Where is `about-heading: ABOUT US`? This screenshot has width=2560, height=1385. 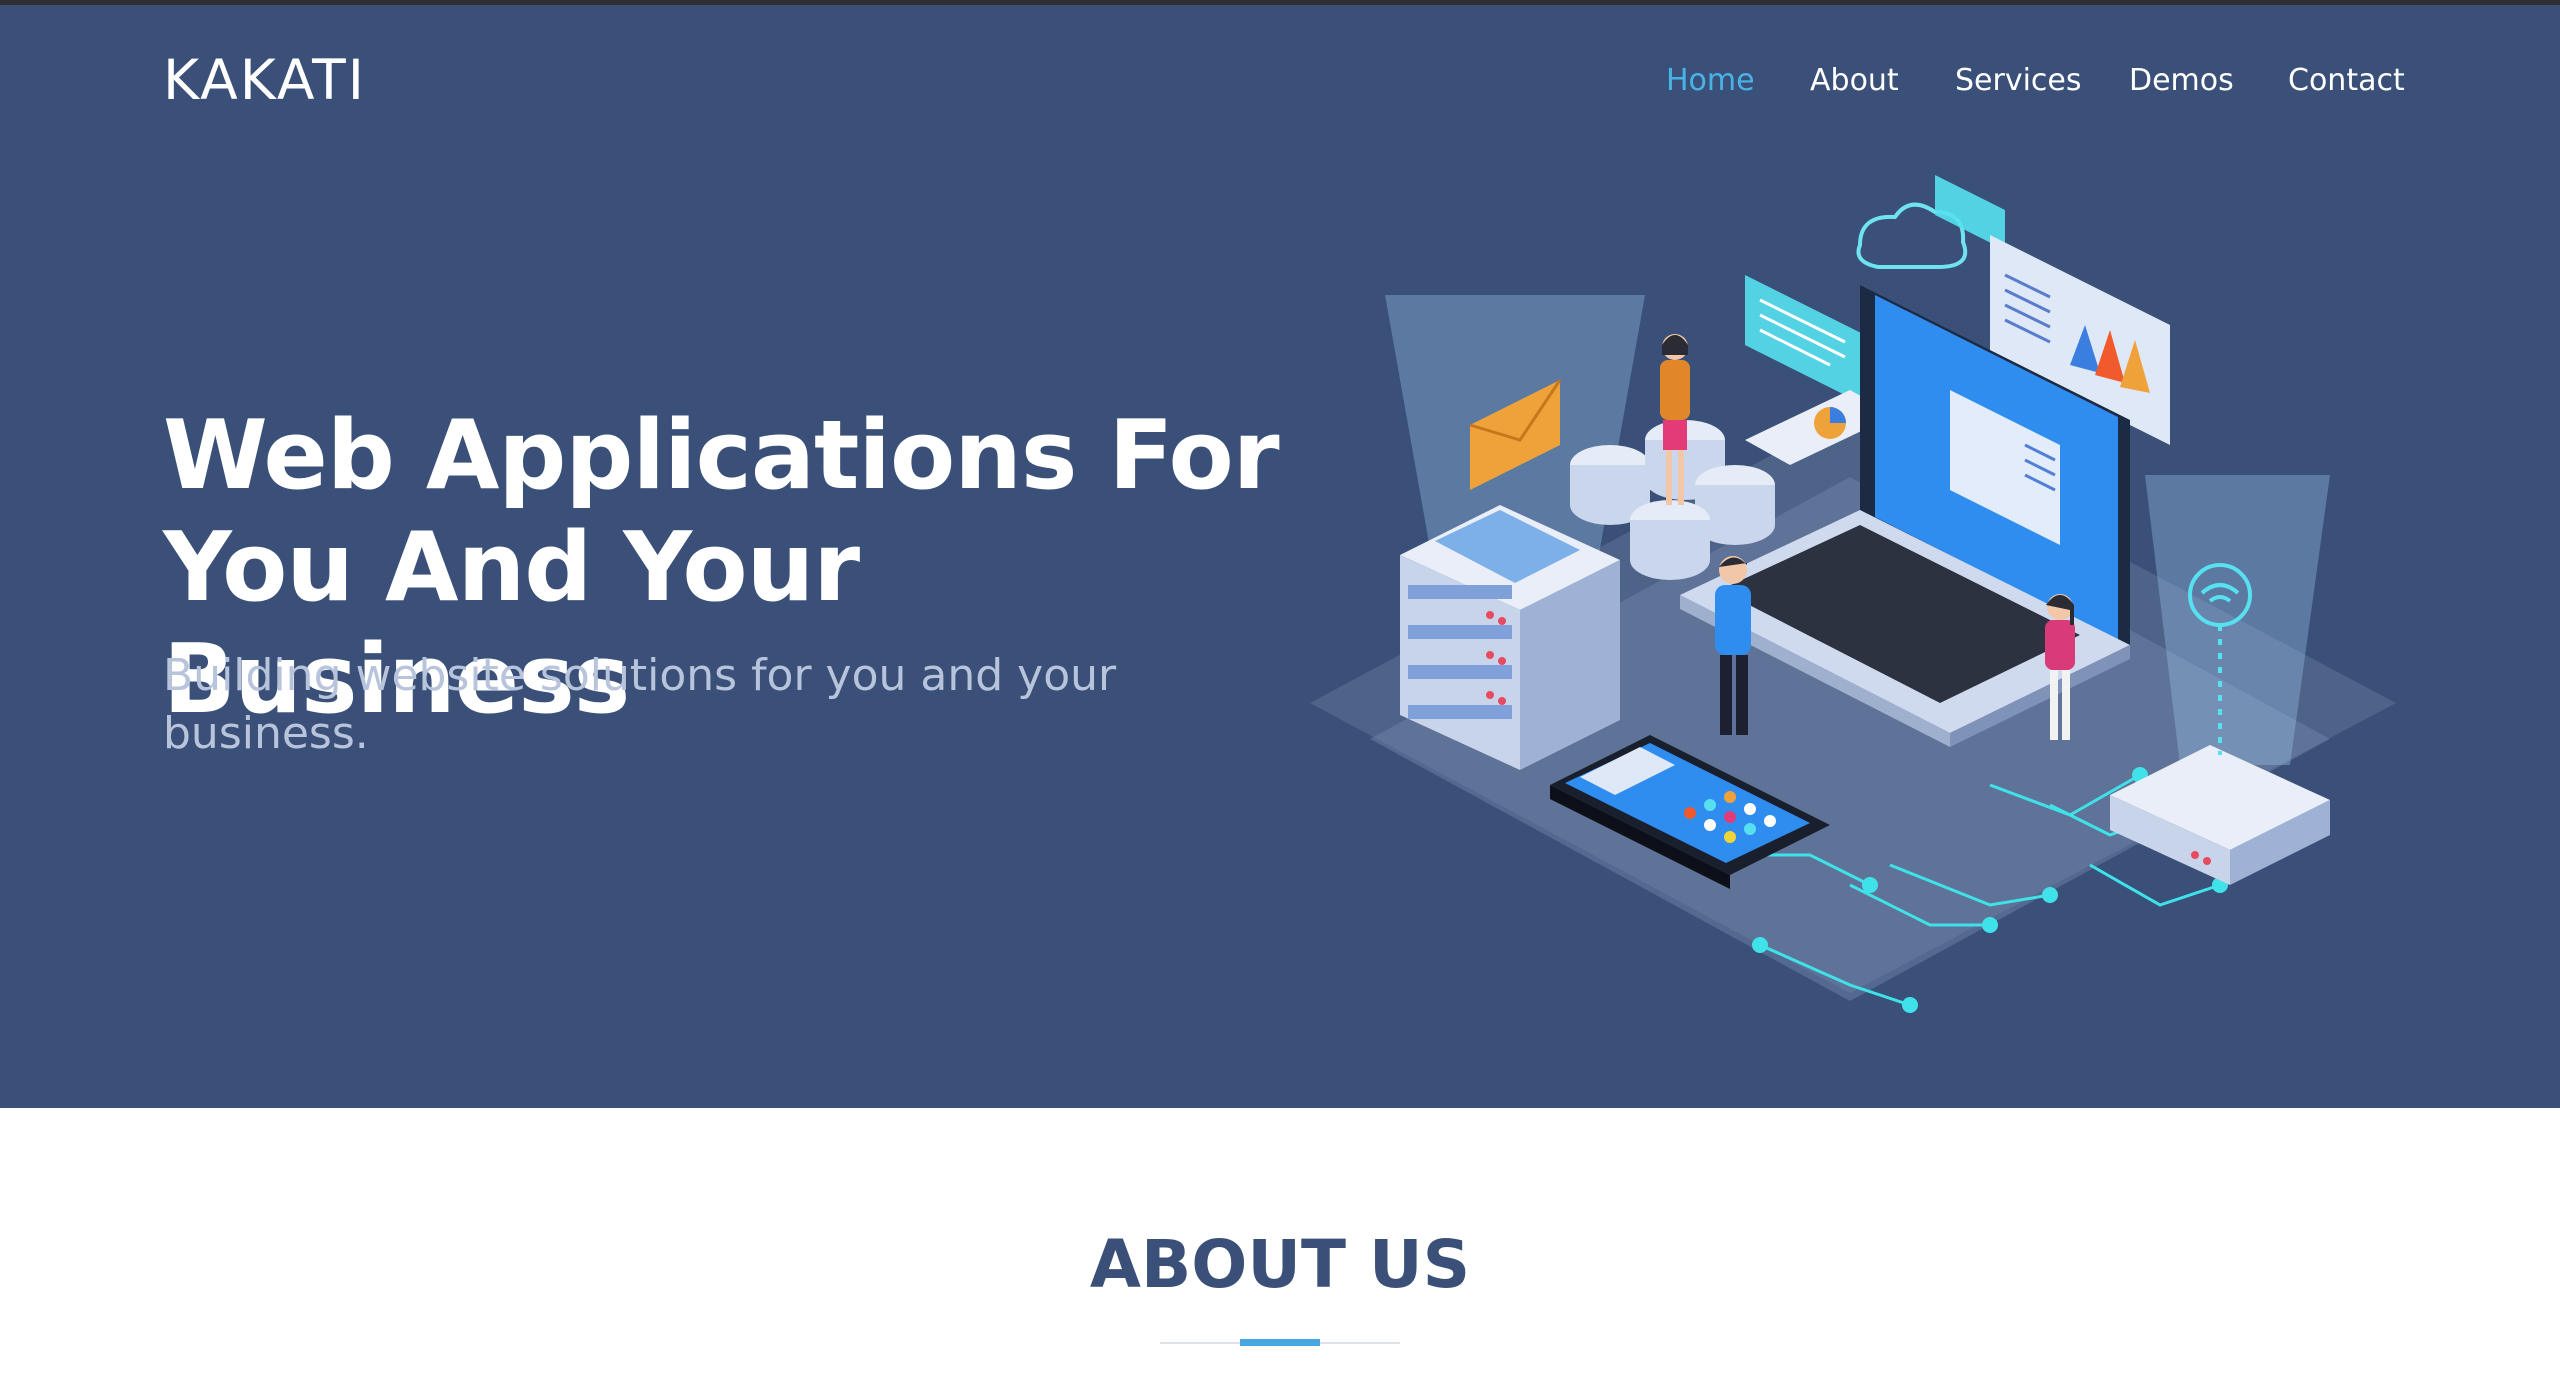 about-heading: ABOUT US is located at coordinates (1280, 1264).